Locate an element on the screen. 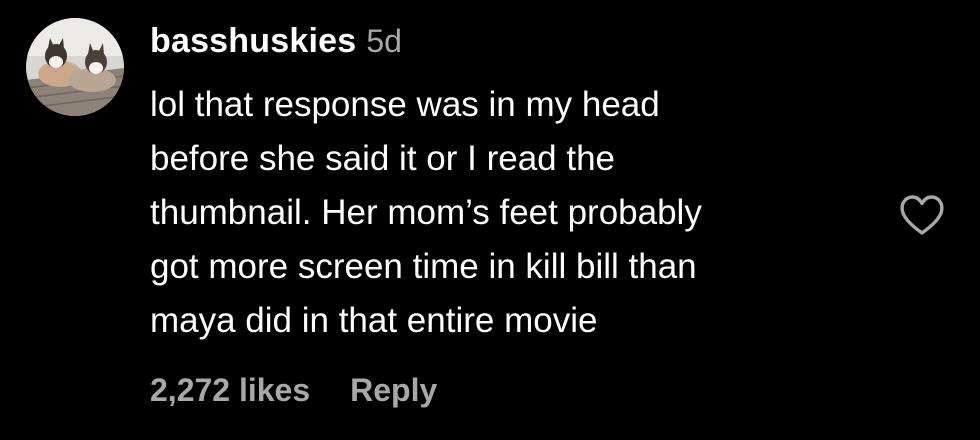  avatar is located at coordinates (75, 67).